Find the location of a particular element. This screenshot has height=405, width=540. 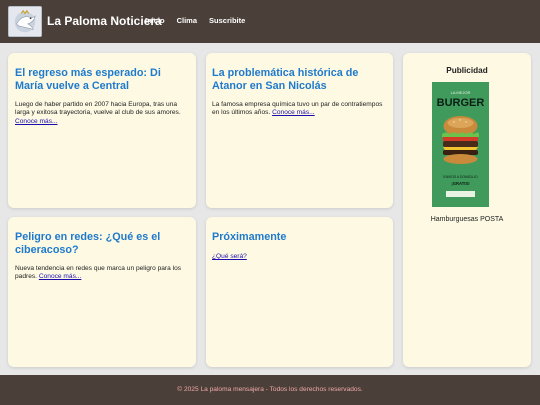

dove-logo-icon is located at coordinates (25, 21).